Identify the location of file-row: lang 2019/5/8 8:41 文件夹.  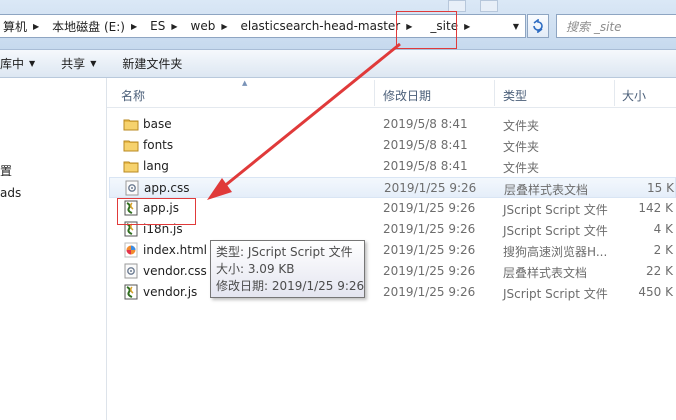
(392, 166).